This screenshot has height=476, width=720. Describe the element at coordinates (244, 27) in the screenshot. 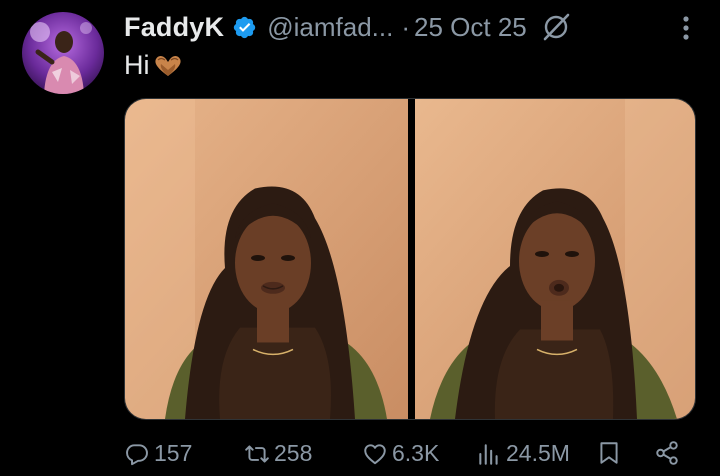

I see `verified-badge-icon` at that location.